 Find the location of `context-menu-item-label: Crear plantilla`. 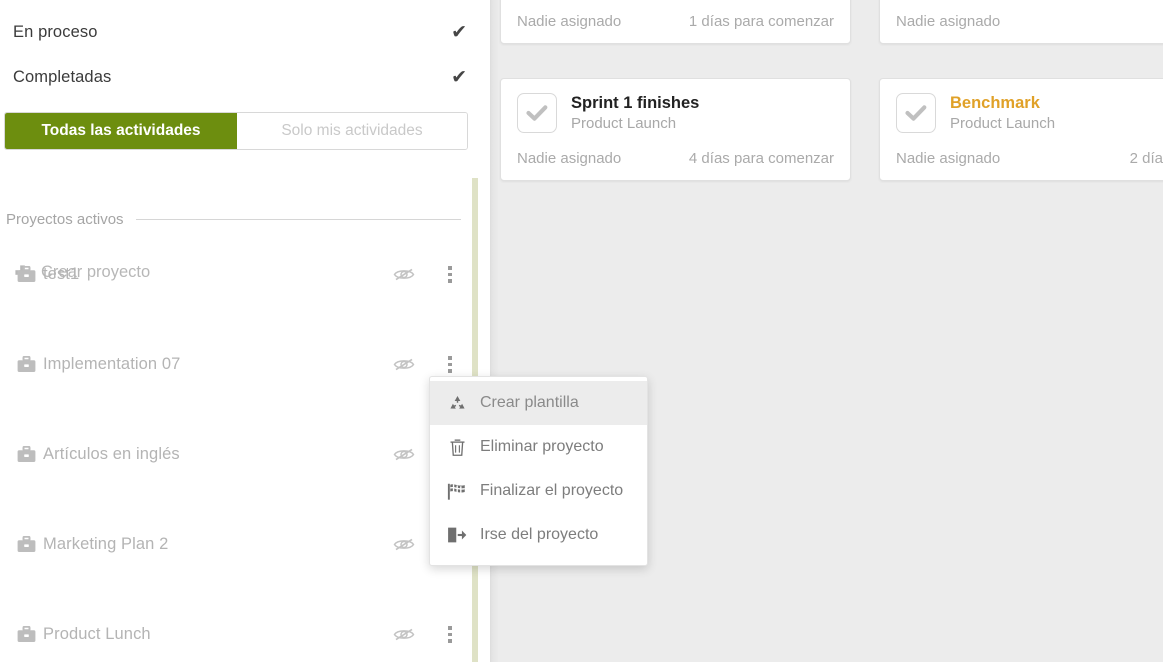

context-menu-item-label: Crear plantilla is located at coordinates (529, 402).